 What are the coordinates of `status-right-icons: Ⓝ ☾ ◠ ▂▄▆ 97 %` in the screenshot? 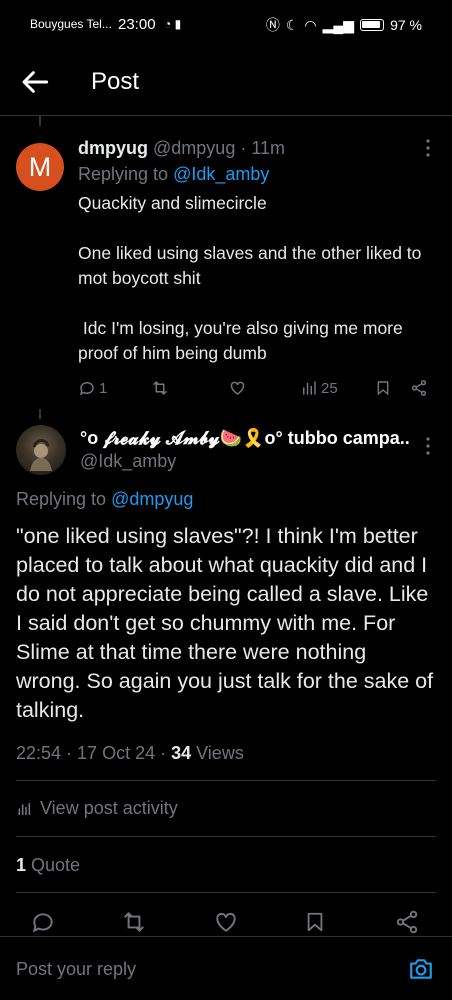 It's located at (344, 25).